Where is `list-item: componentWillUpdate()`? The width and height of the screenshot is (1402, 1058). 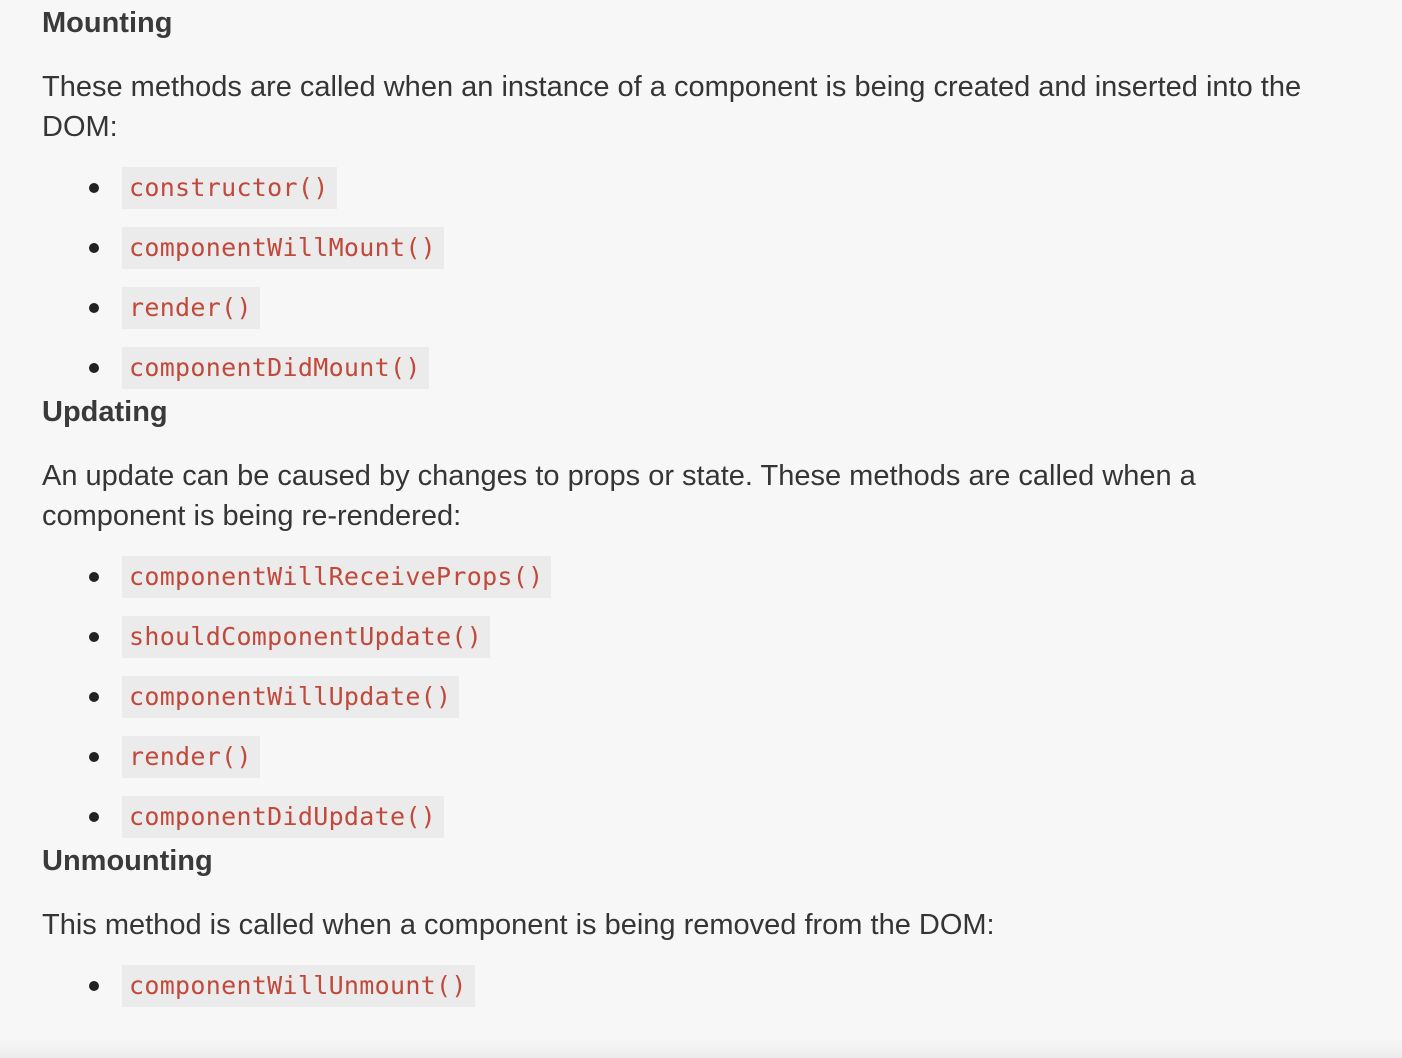
list-item: componentWillUpdate() is located at coordinates (707, 697).